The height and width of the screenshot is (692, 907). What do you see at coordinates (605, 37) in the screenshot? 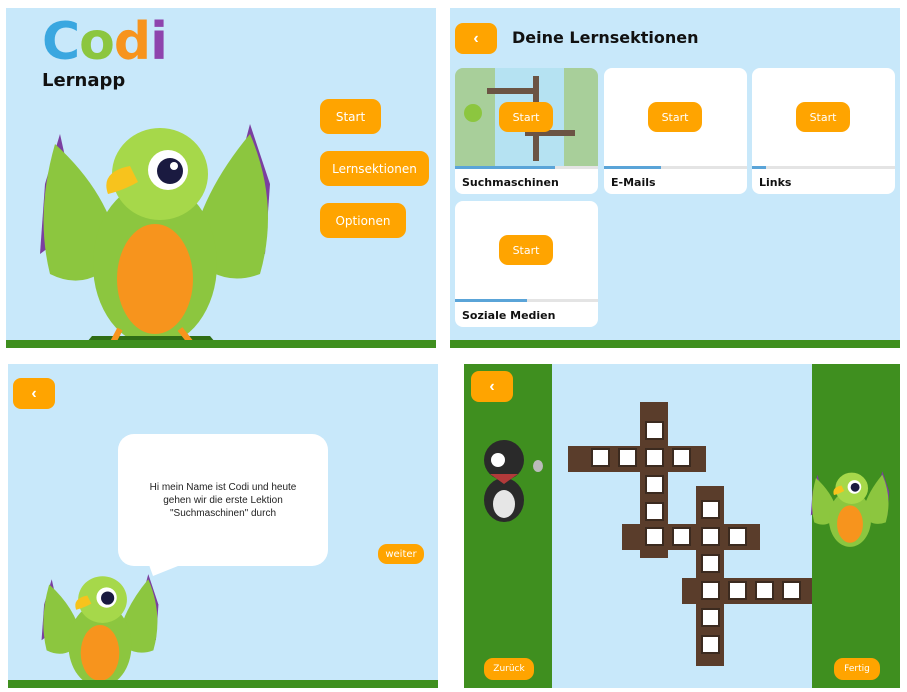
I see `page-title: Deine Lernsektionen` at bounding box center [605, 37].